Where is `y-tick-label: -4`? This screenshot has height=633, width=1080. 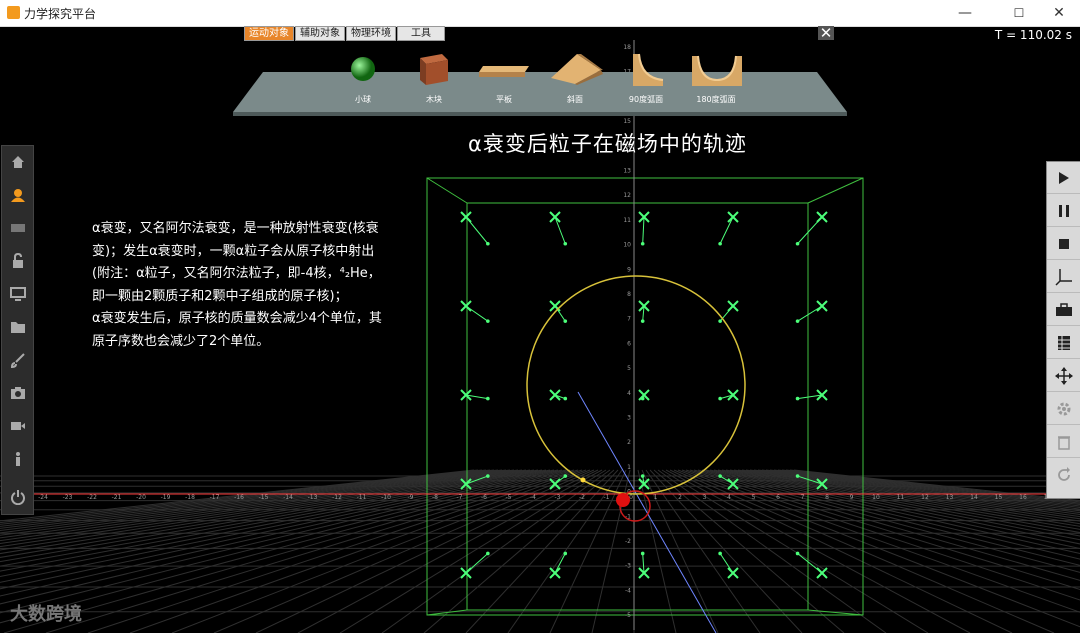
y-tick-label: -4 is located at coordinates (628, 590).